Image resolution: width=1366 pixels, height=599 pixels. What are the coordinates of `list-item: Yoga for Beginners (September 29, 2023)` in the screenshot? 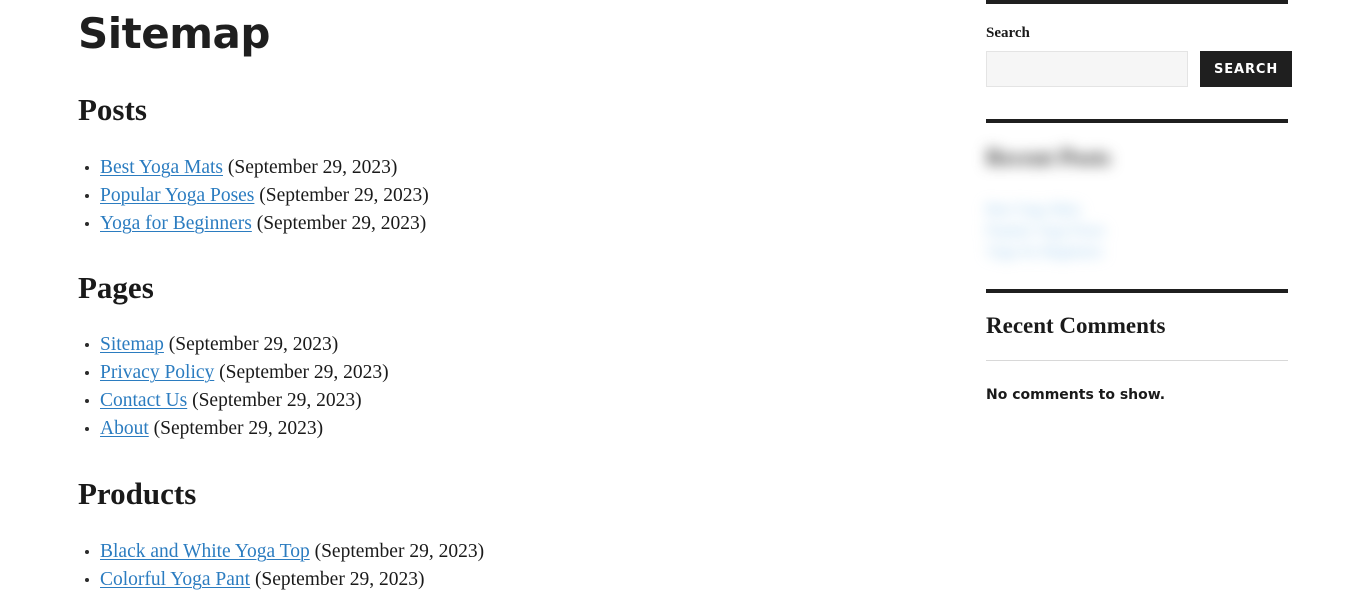 It's located at (428, 224).